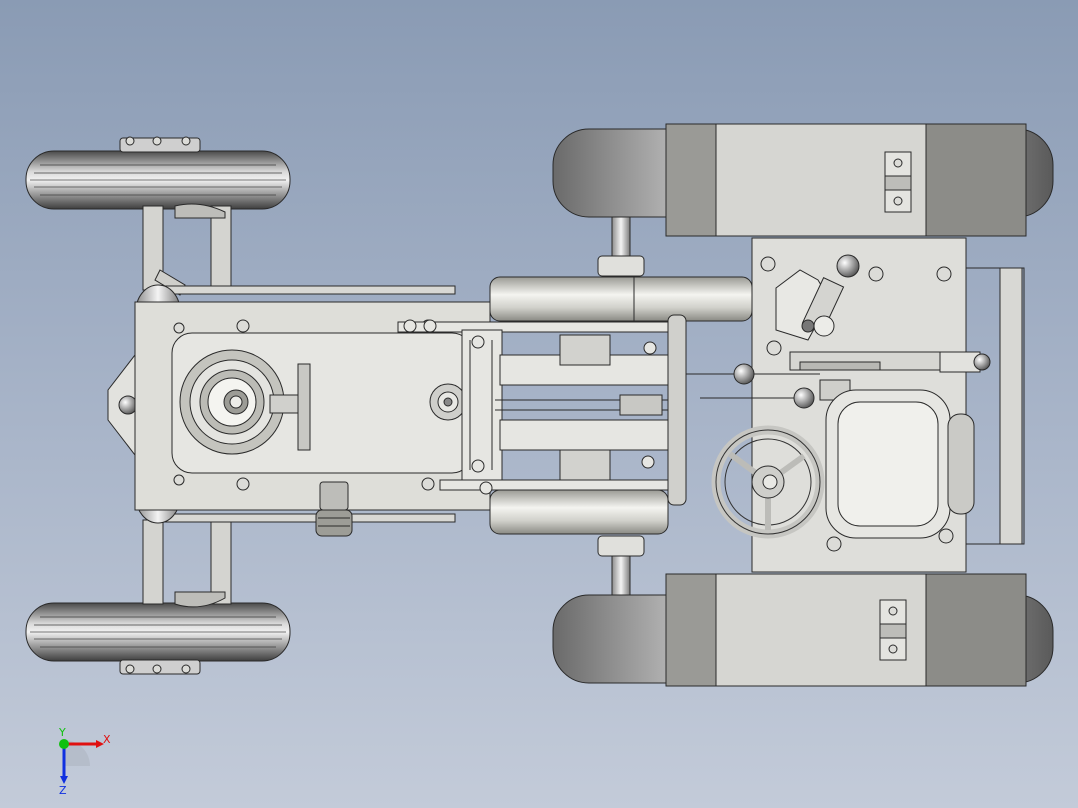 Image resolution: width=1078 pixels, height=808 pixels. I want to click on front-right-wheel, so click(158, 638).